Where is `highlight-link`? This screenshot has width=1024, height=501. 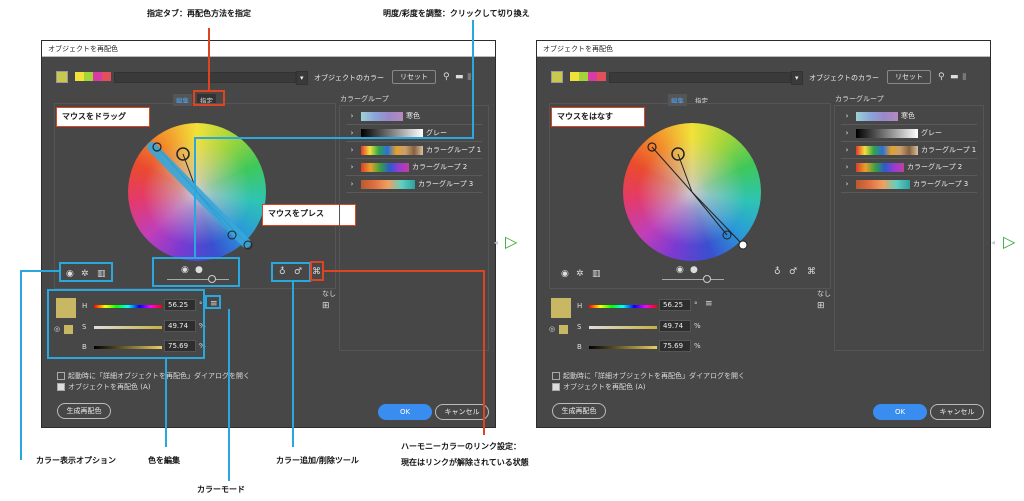 highlight-link is located at coordinates (317, 271).